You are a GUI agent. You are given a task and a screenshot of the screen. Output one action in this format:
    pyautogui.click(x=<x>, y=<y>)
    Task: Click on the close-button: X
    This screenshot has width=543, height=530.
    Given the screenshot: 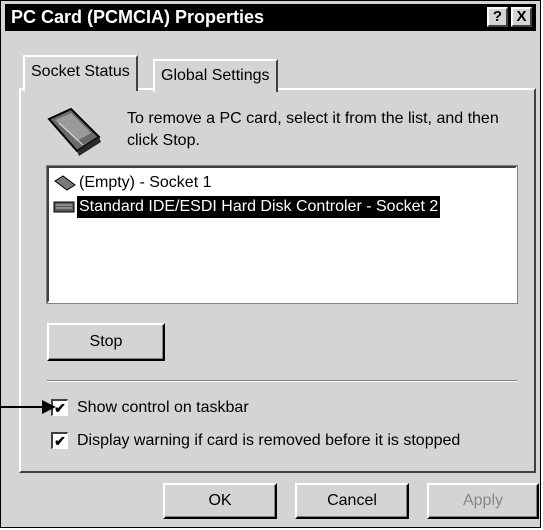 What is the action you would take?
    pyautogui.click(x=521, y=17)
    